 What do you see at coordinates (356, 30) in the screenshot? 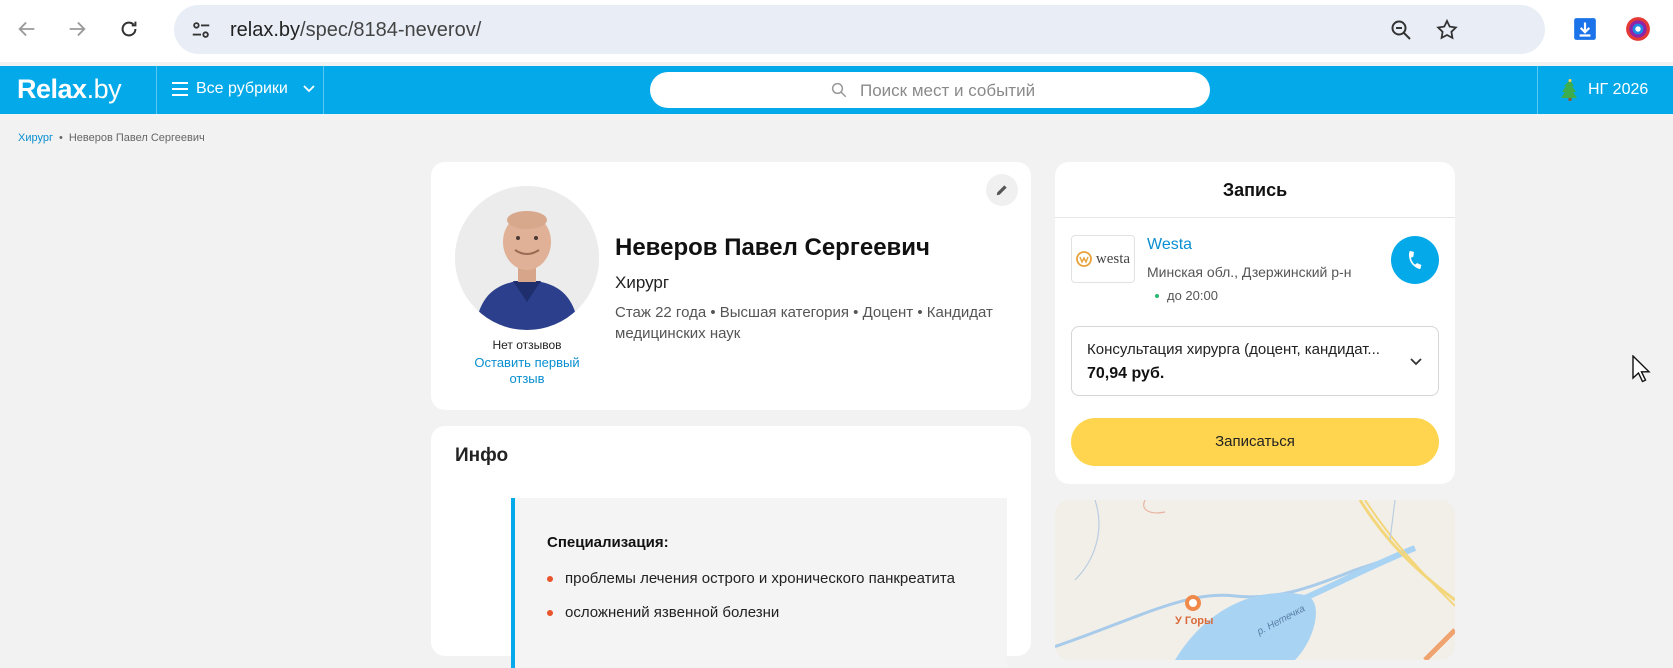
I see `url-text: relax.by/spec/8184-neverov/` at bounding box center [356, 30].